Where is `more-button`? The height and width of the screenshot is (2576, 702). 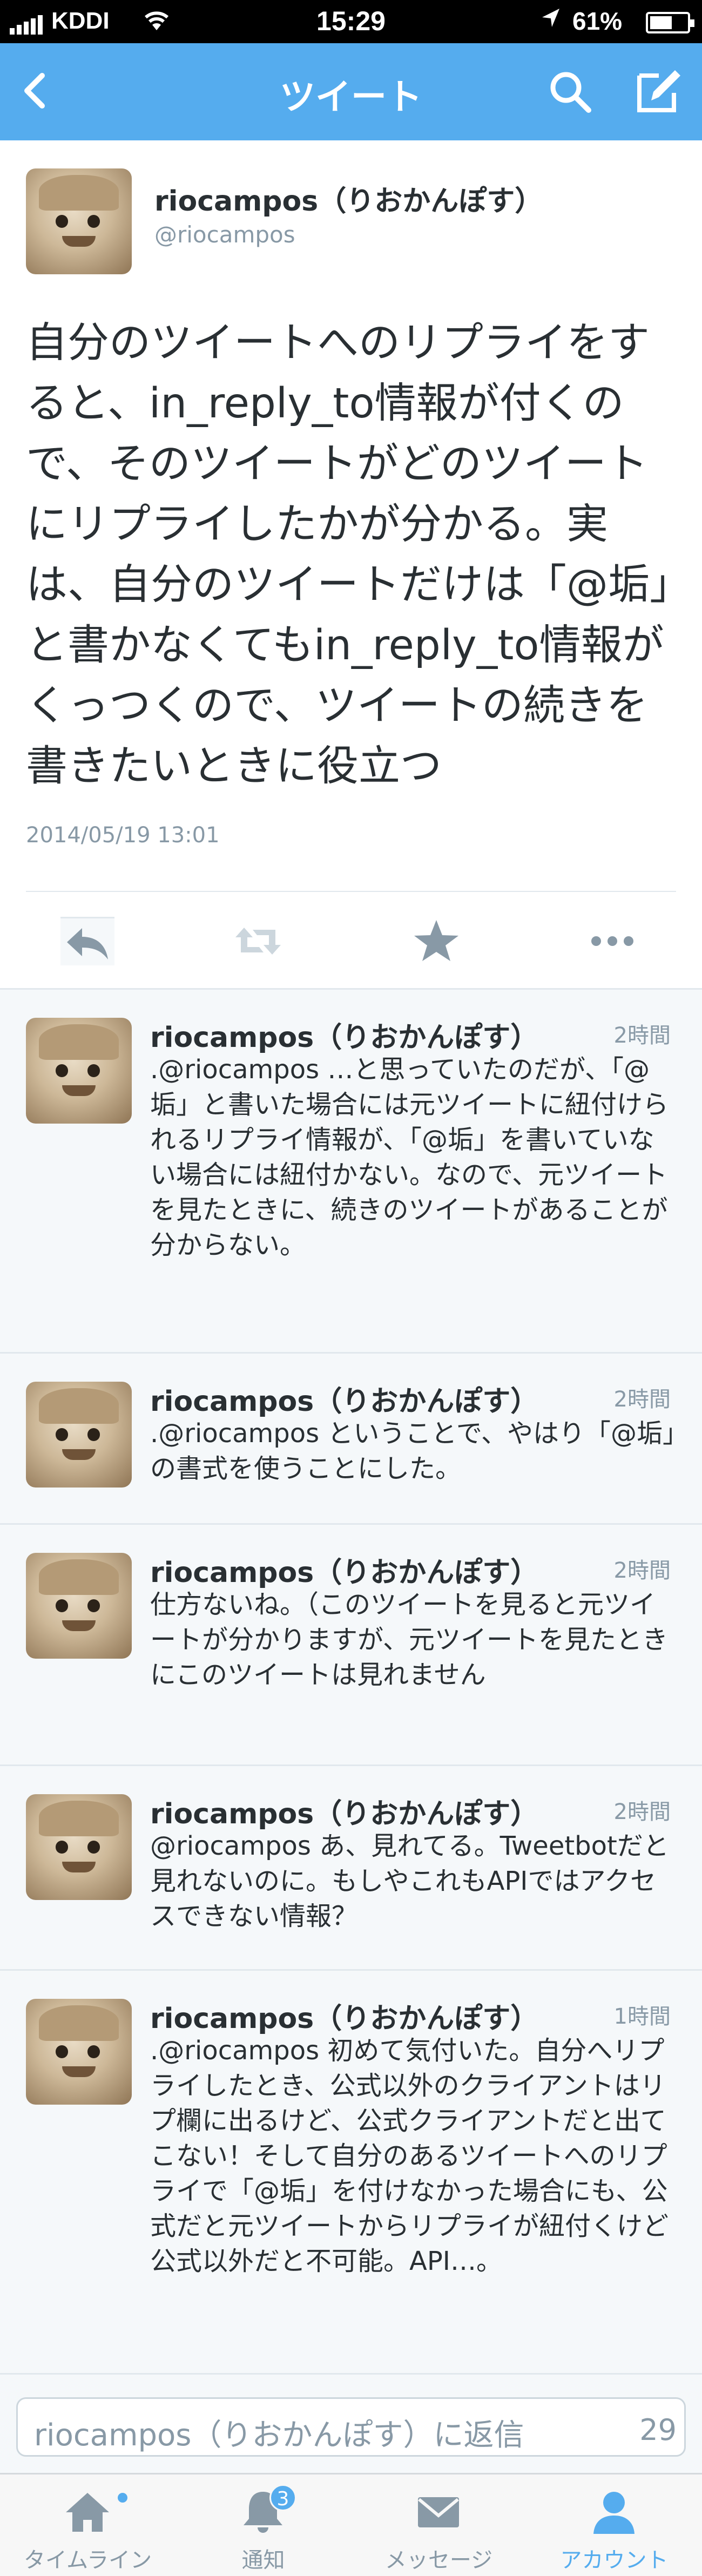 more-button is located at coordinates (612, 941).